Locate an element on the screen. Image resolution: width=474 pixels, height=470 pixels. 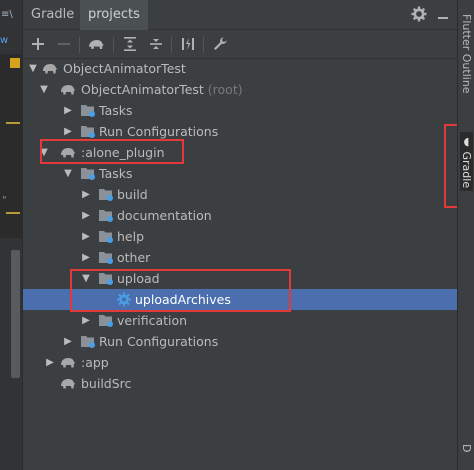
tree-row-plugin-run-configurations: ▶ Run Configurations is located at coordinates (240, 341).